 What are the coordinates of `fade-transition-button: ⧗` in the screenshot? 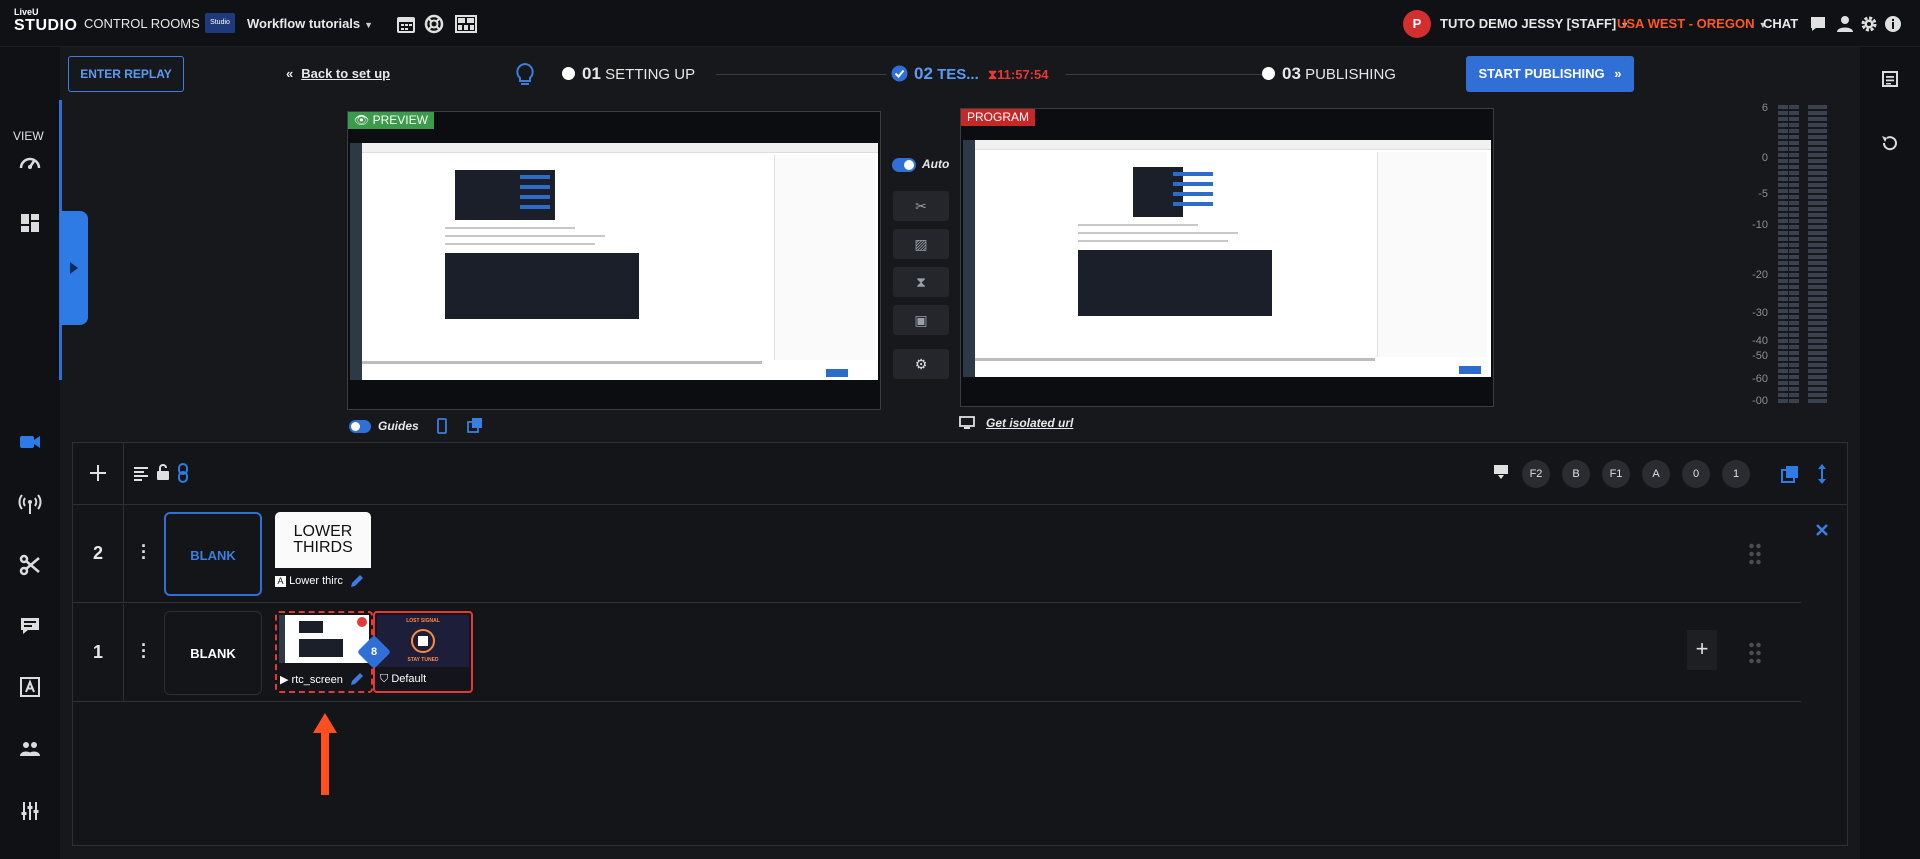 It's located at (921, 282).